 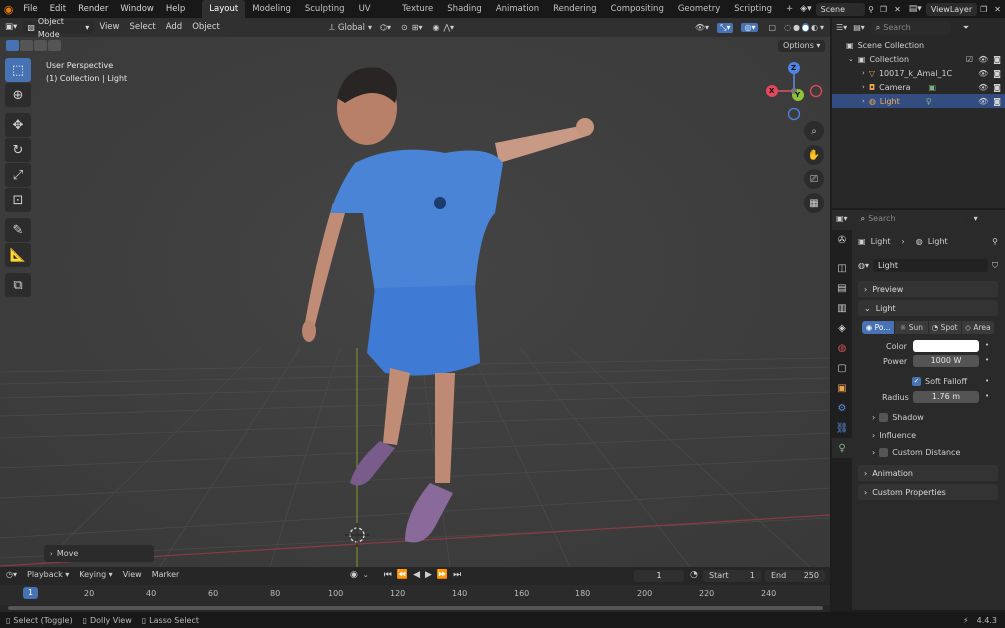 What do you see at coordinates (417, 16) in the screenshot?
I see `tab-texture-paint: Texture Paint` at bounding box center [417, 16].